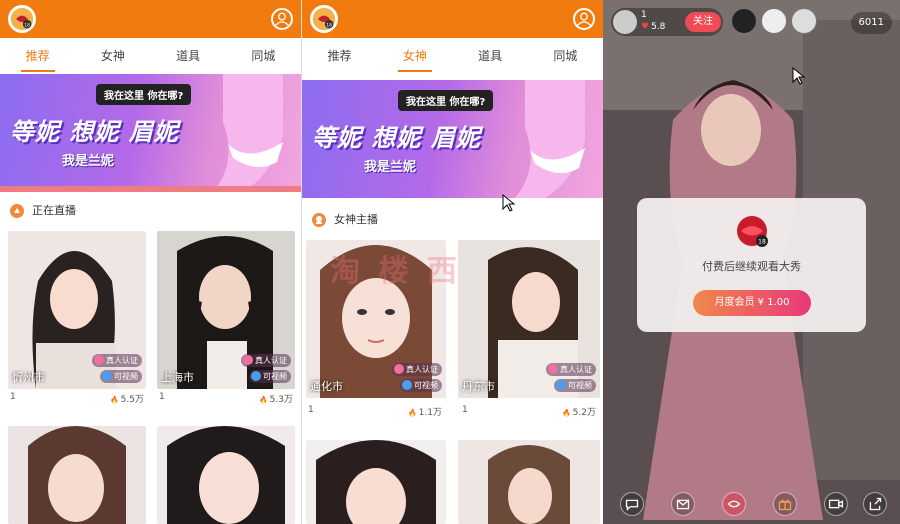  I want to click on goddess-icon, so click(319, 220).